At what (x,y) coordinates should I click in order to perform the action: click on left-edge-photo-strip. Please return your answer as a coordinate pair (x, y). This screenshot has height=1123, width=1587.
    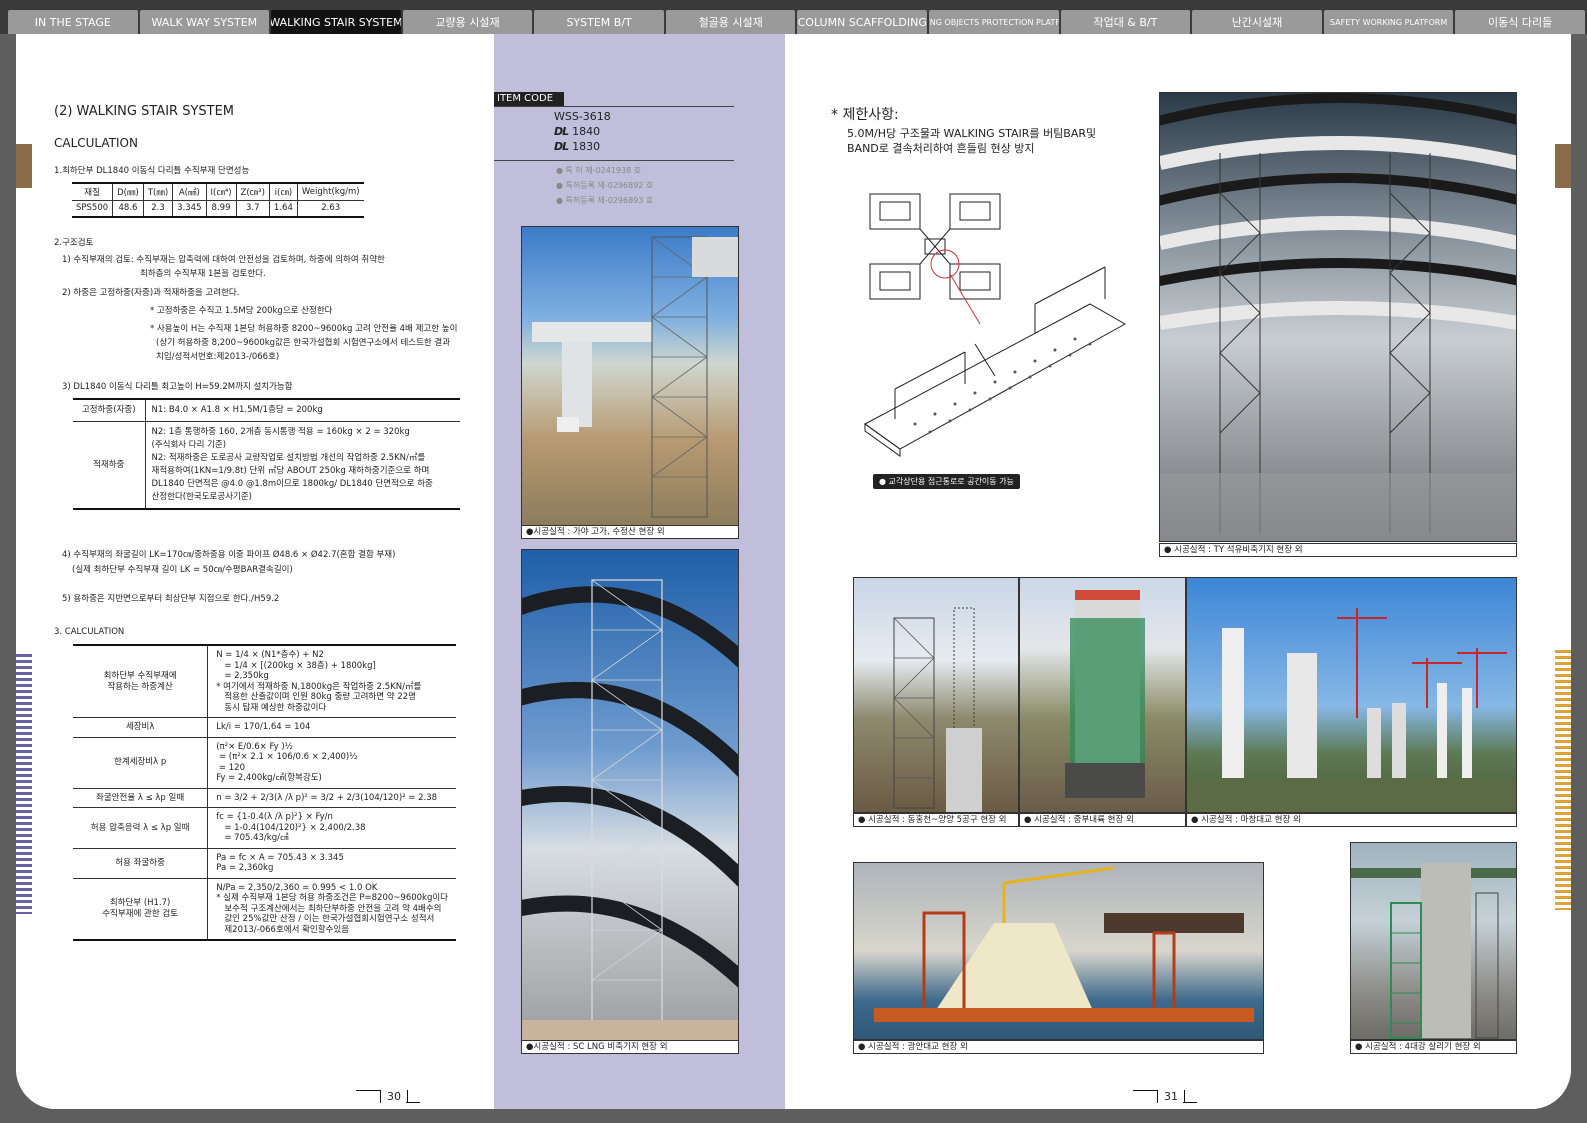
    Looking at the image, I should click on (24, 166).